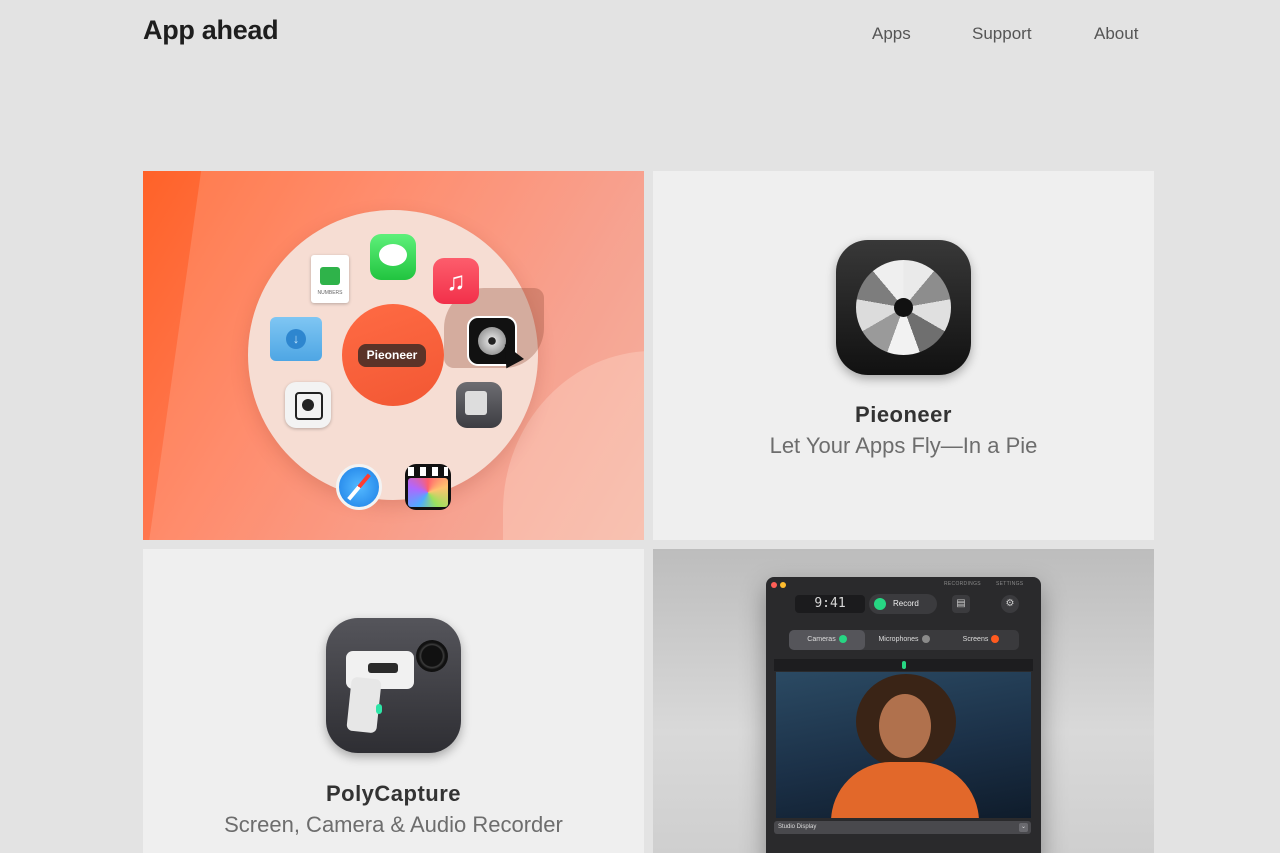 Image resolution: width=1280 pixels, height=853 pixels. Describe the element at coordinates (1002, 34) in the screenshot. I see `nav-support-link: Support` at that location.